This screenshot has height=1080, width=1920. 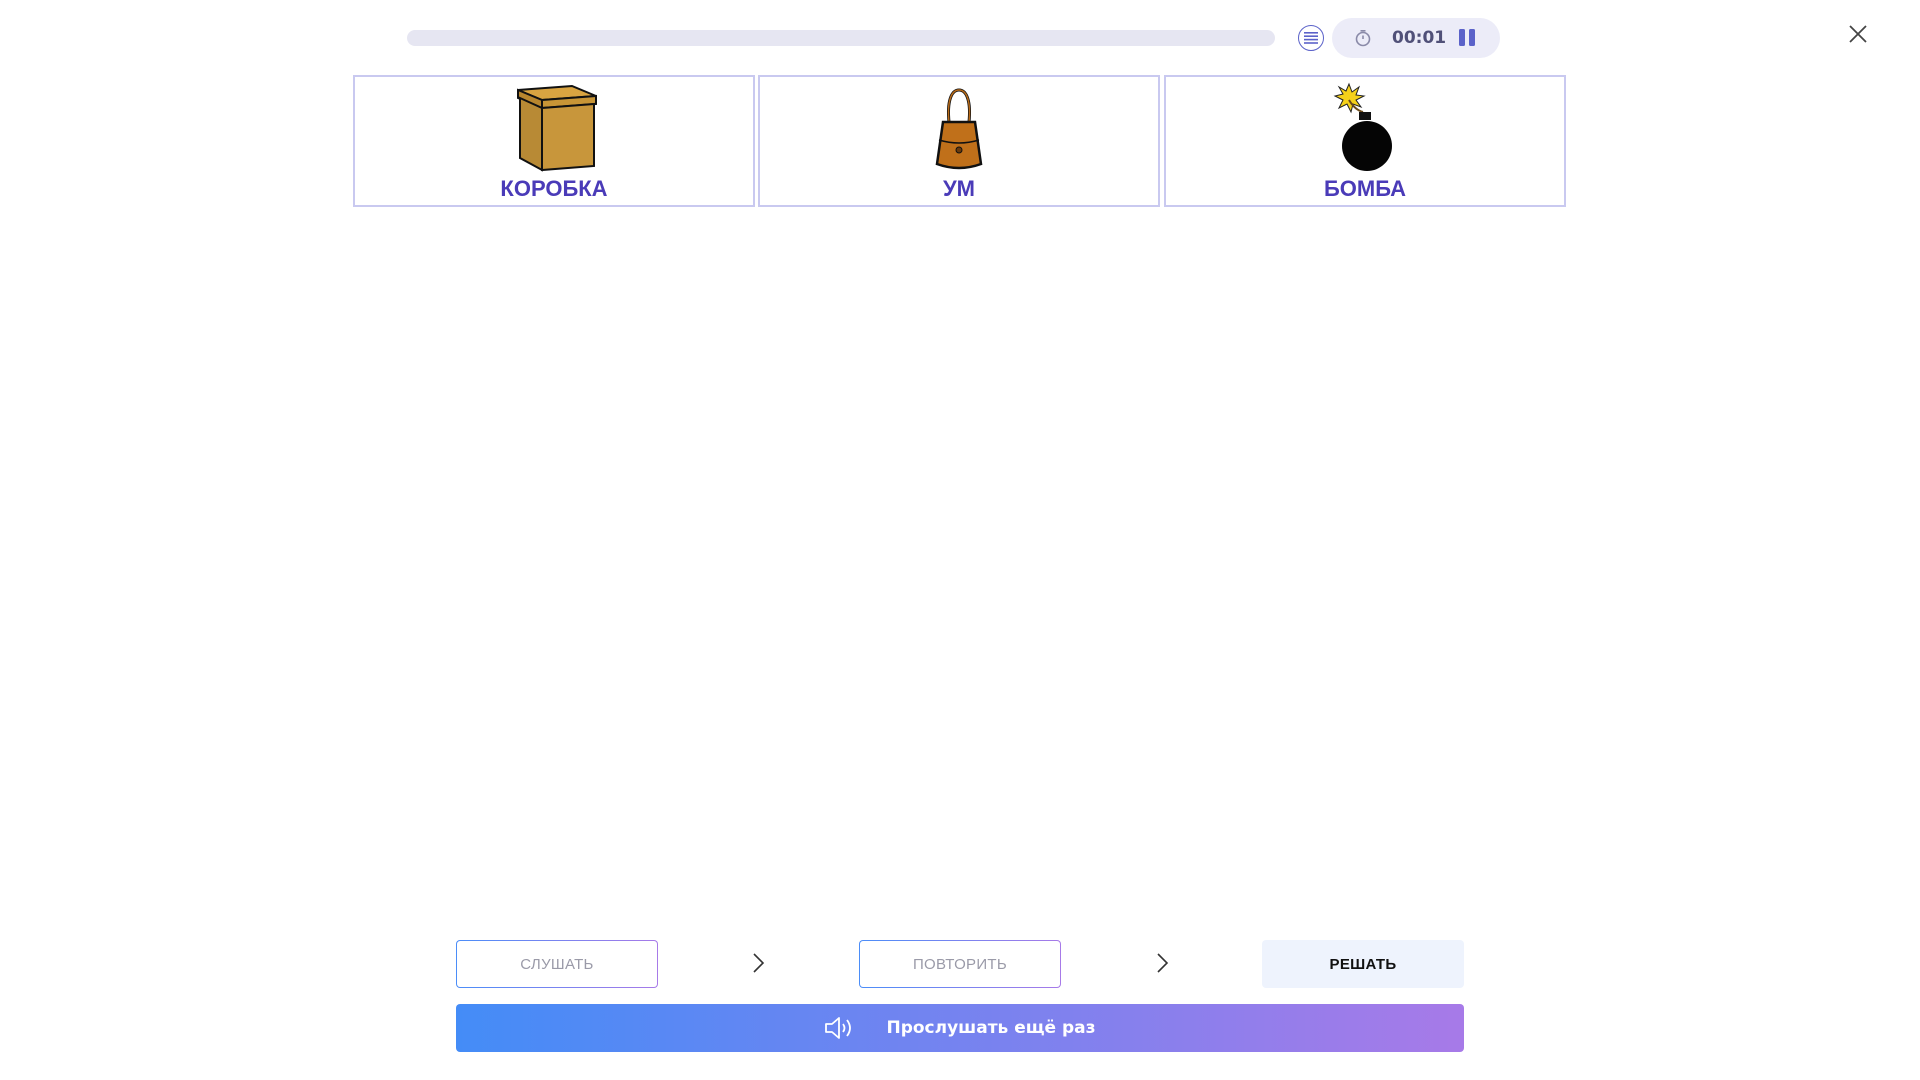 What do you see at coordinates (554, 188) in the screenshot?
I see `card-label: КОРОБКА` at bounding box center [554, 188].